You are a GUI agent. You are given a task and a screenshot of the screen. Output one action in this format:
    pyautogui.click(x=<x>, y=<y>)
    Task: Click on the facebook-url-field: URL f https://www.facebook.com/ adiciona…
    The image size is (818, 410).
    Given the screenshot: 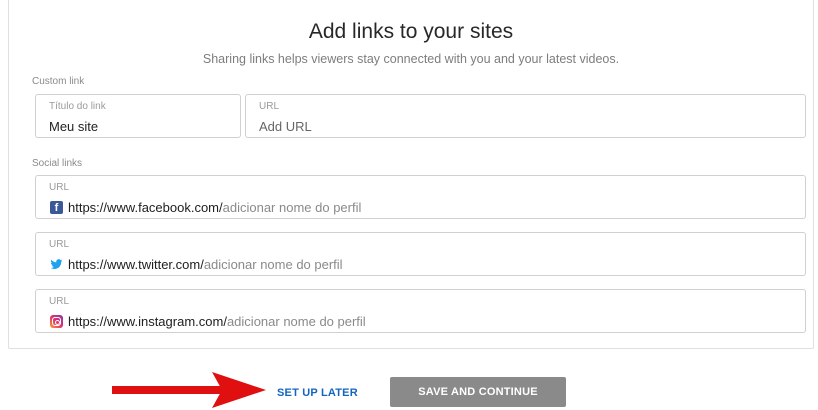 What is the action you would take?
    pyautogui.click(x=420, y=197)
    